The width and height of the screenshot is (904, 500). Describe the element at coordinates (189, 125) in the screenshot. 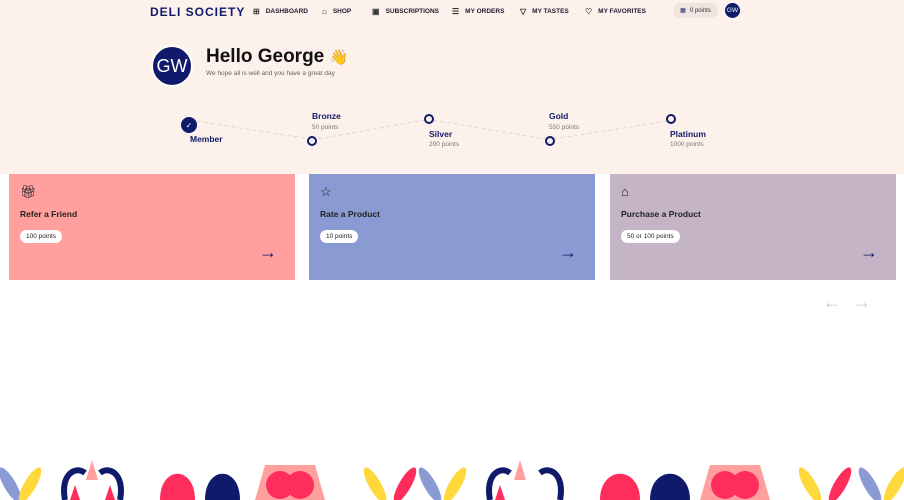

I see `check-icon: ✓` at that location.